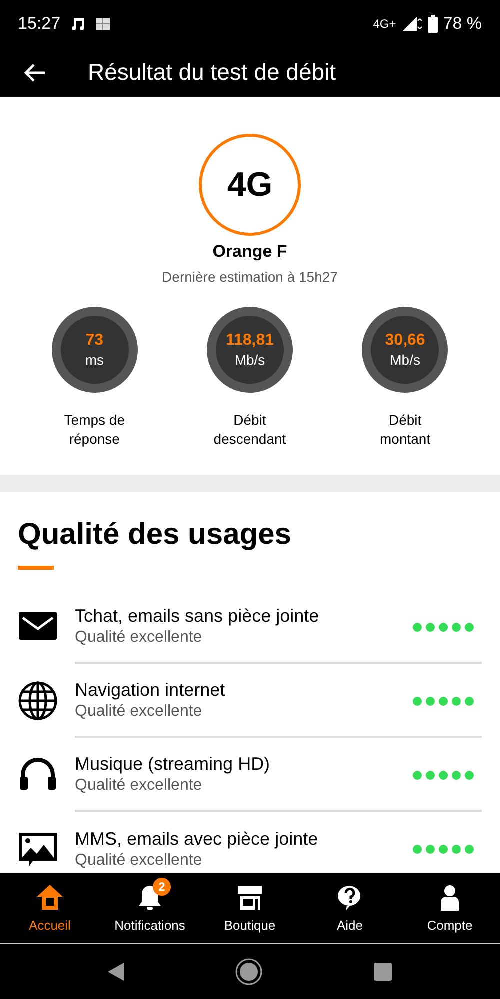  I want to click on recents-icon, so click(383, 972).